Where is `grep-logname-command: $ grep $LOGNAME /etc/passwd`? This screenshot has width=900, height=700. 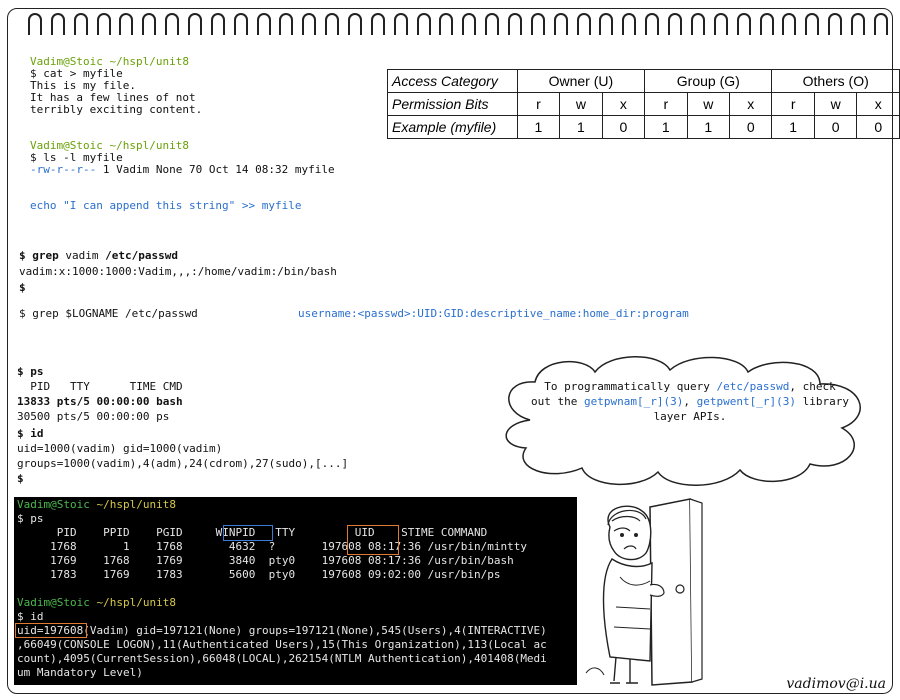 grep-logname-command: $ grep $LOGNAME /etc/passwd is located at coordinates (108, 313).